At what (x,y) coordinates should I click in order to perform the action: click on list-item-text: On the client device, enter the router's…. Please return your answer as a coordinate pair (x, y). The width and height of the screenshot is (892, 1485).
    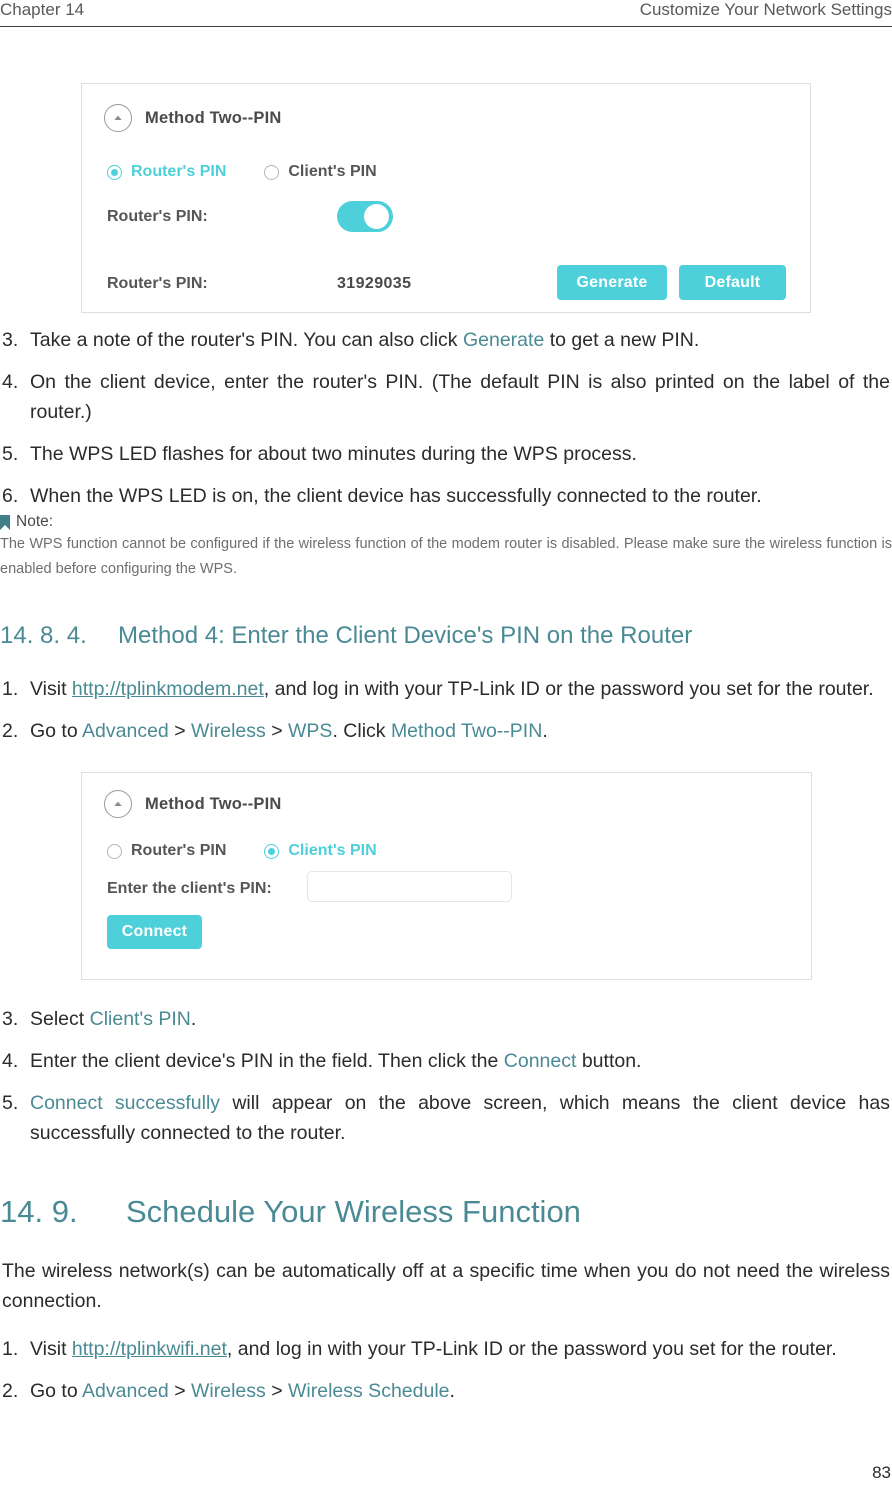
    Looking at the image, I should click on (460, 397).